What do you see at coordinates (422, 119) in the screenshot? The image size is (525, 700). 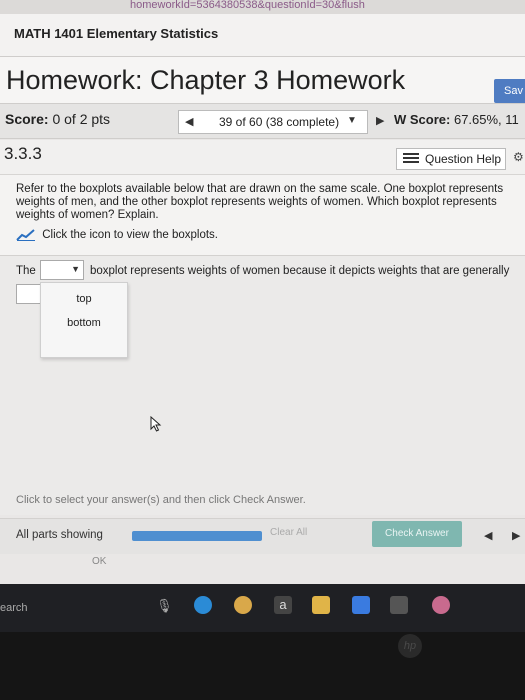 I see `hw-score-label: W Score:` at bounding box center [422, 119].